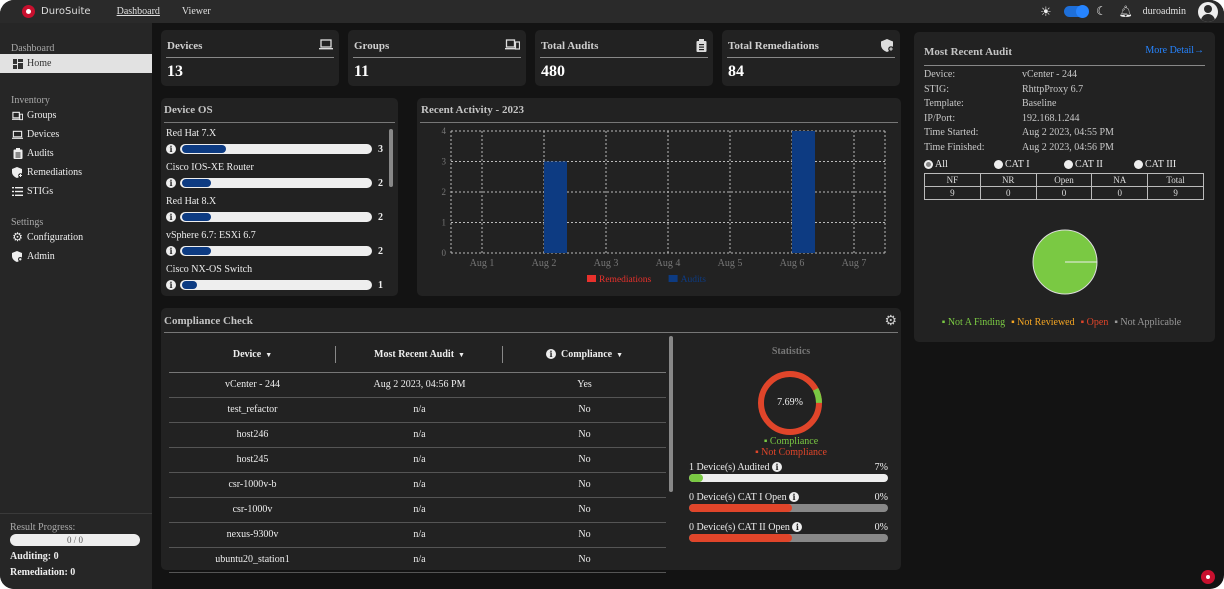 The height and width of the screenshot is (589, 1224). I want to click on card-title: Compliance Check, so click(208, 321).